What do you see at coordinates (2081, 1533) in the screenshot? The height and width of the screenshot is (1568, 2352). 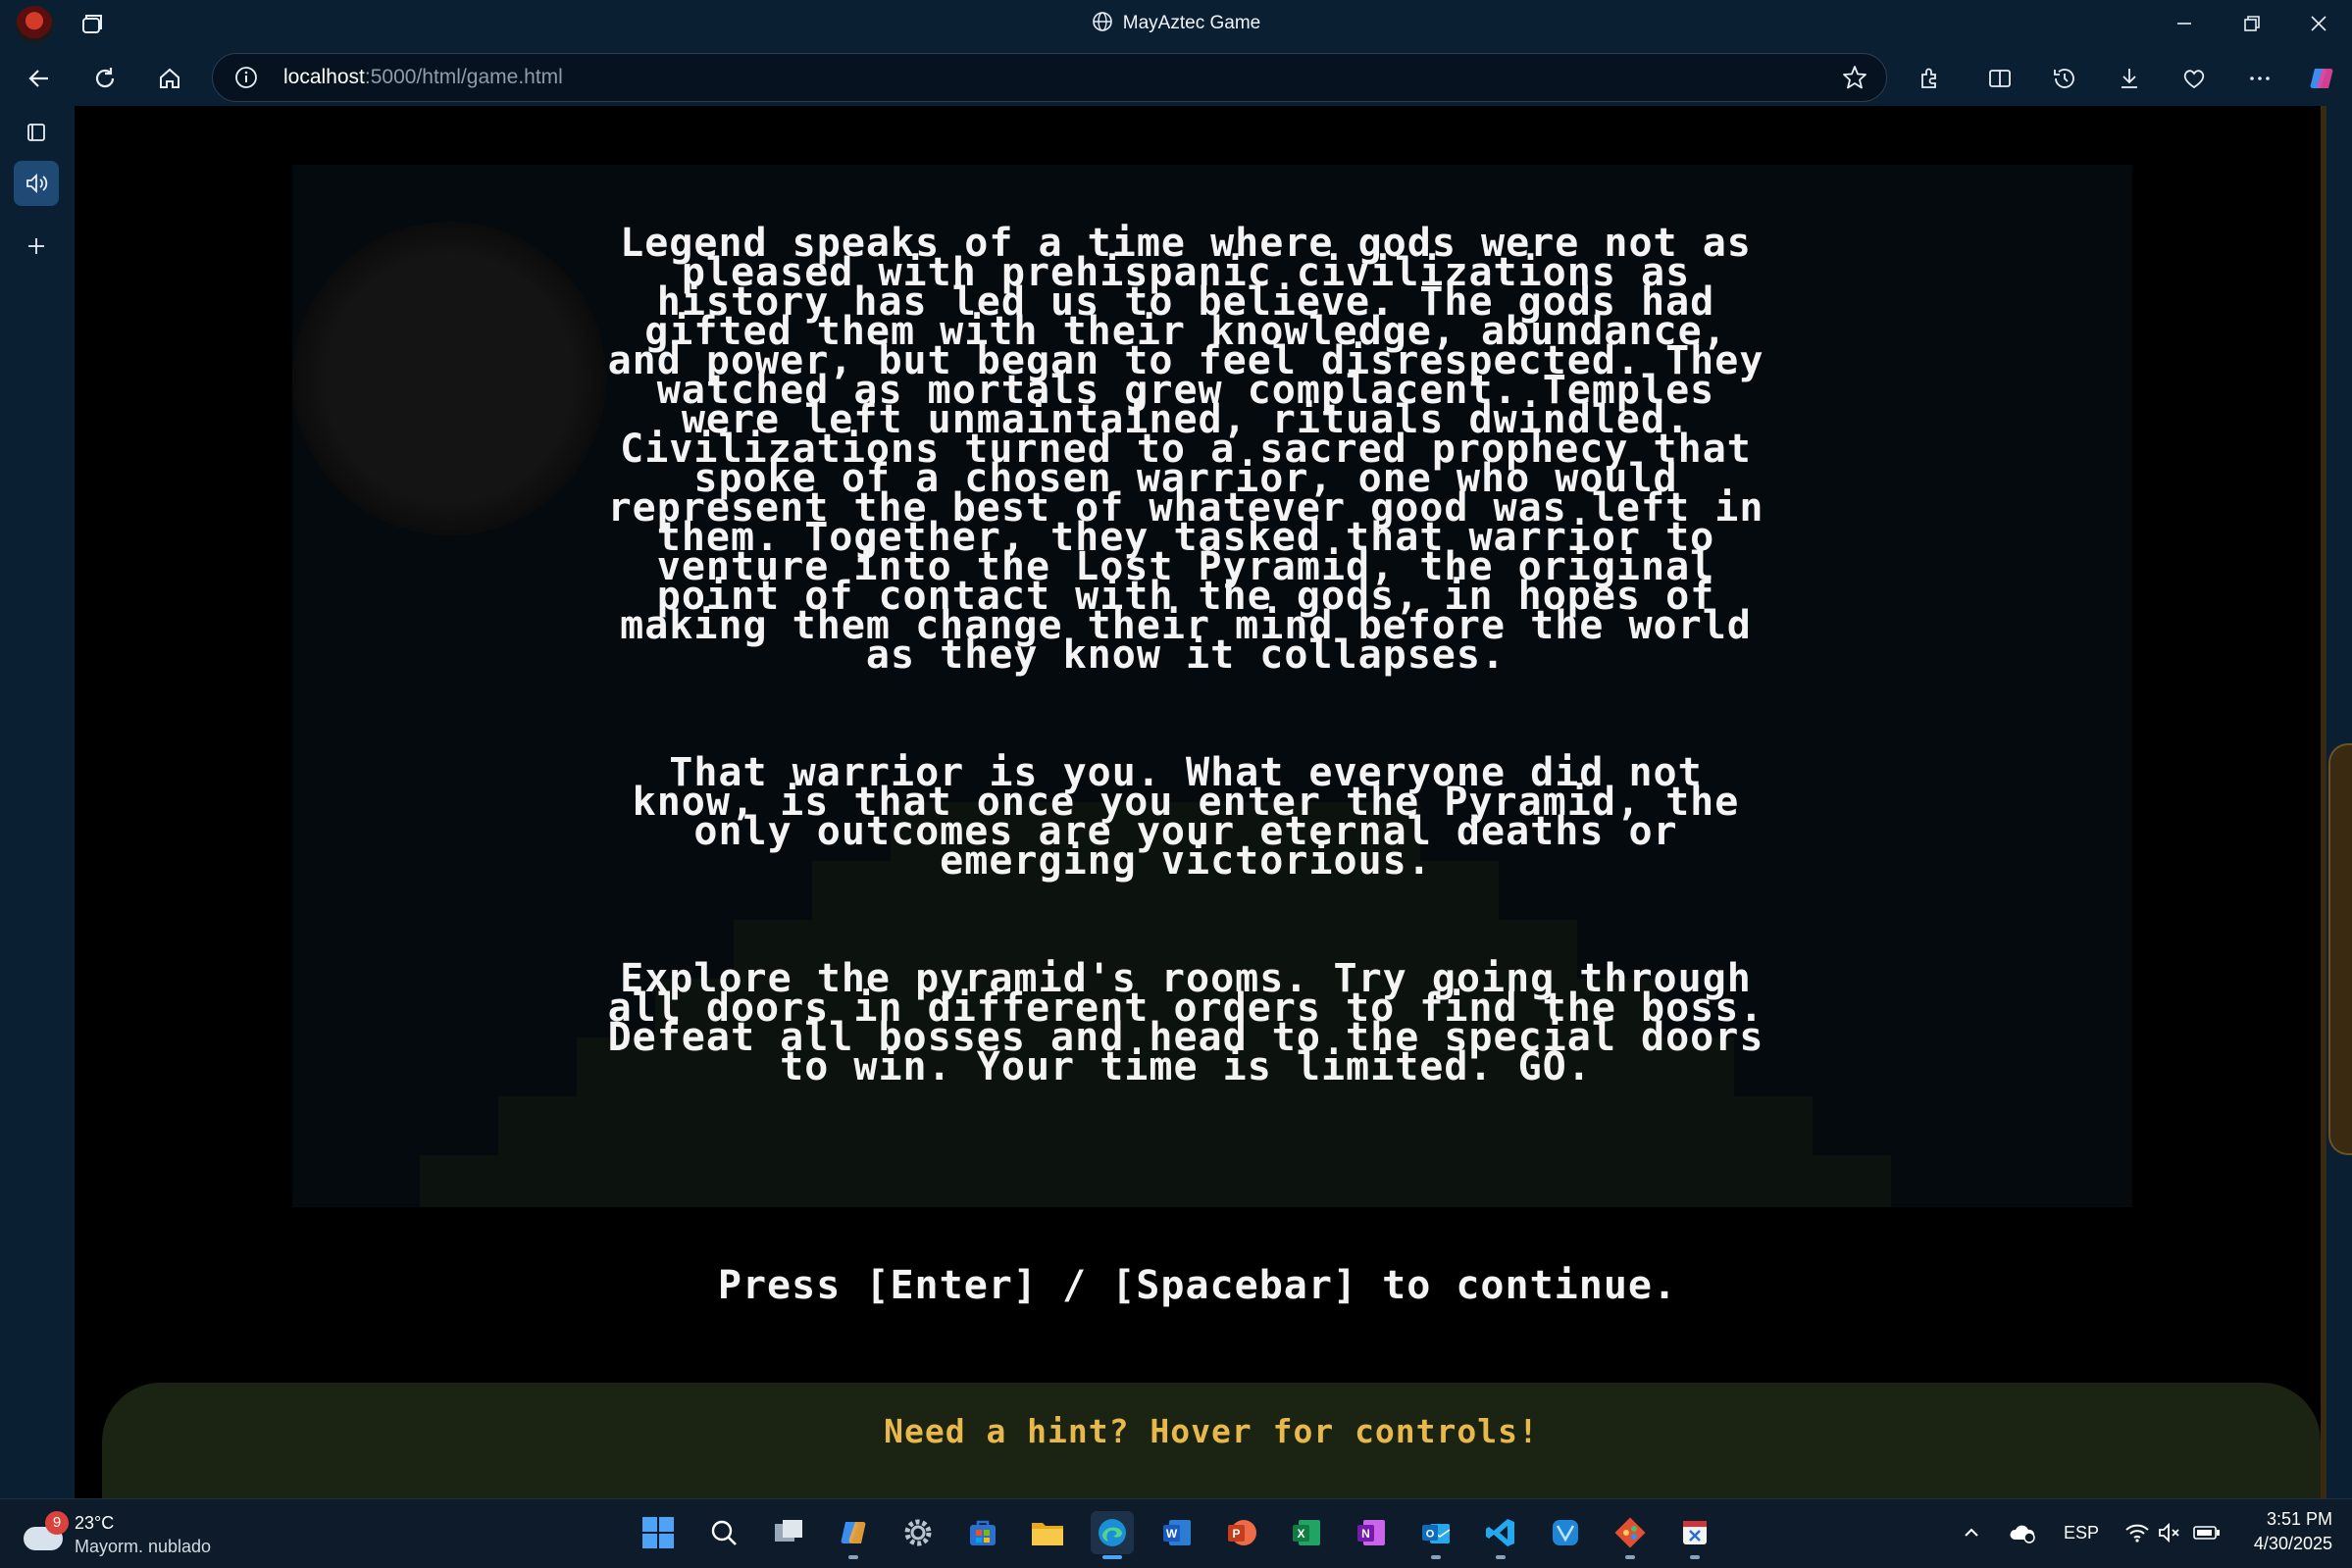 I see `language-indicator: ESP` at bounding box center [2081, 1533].